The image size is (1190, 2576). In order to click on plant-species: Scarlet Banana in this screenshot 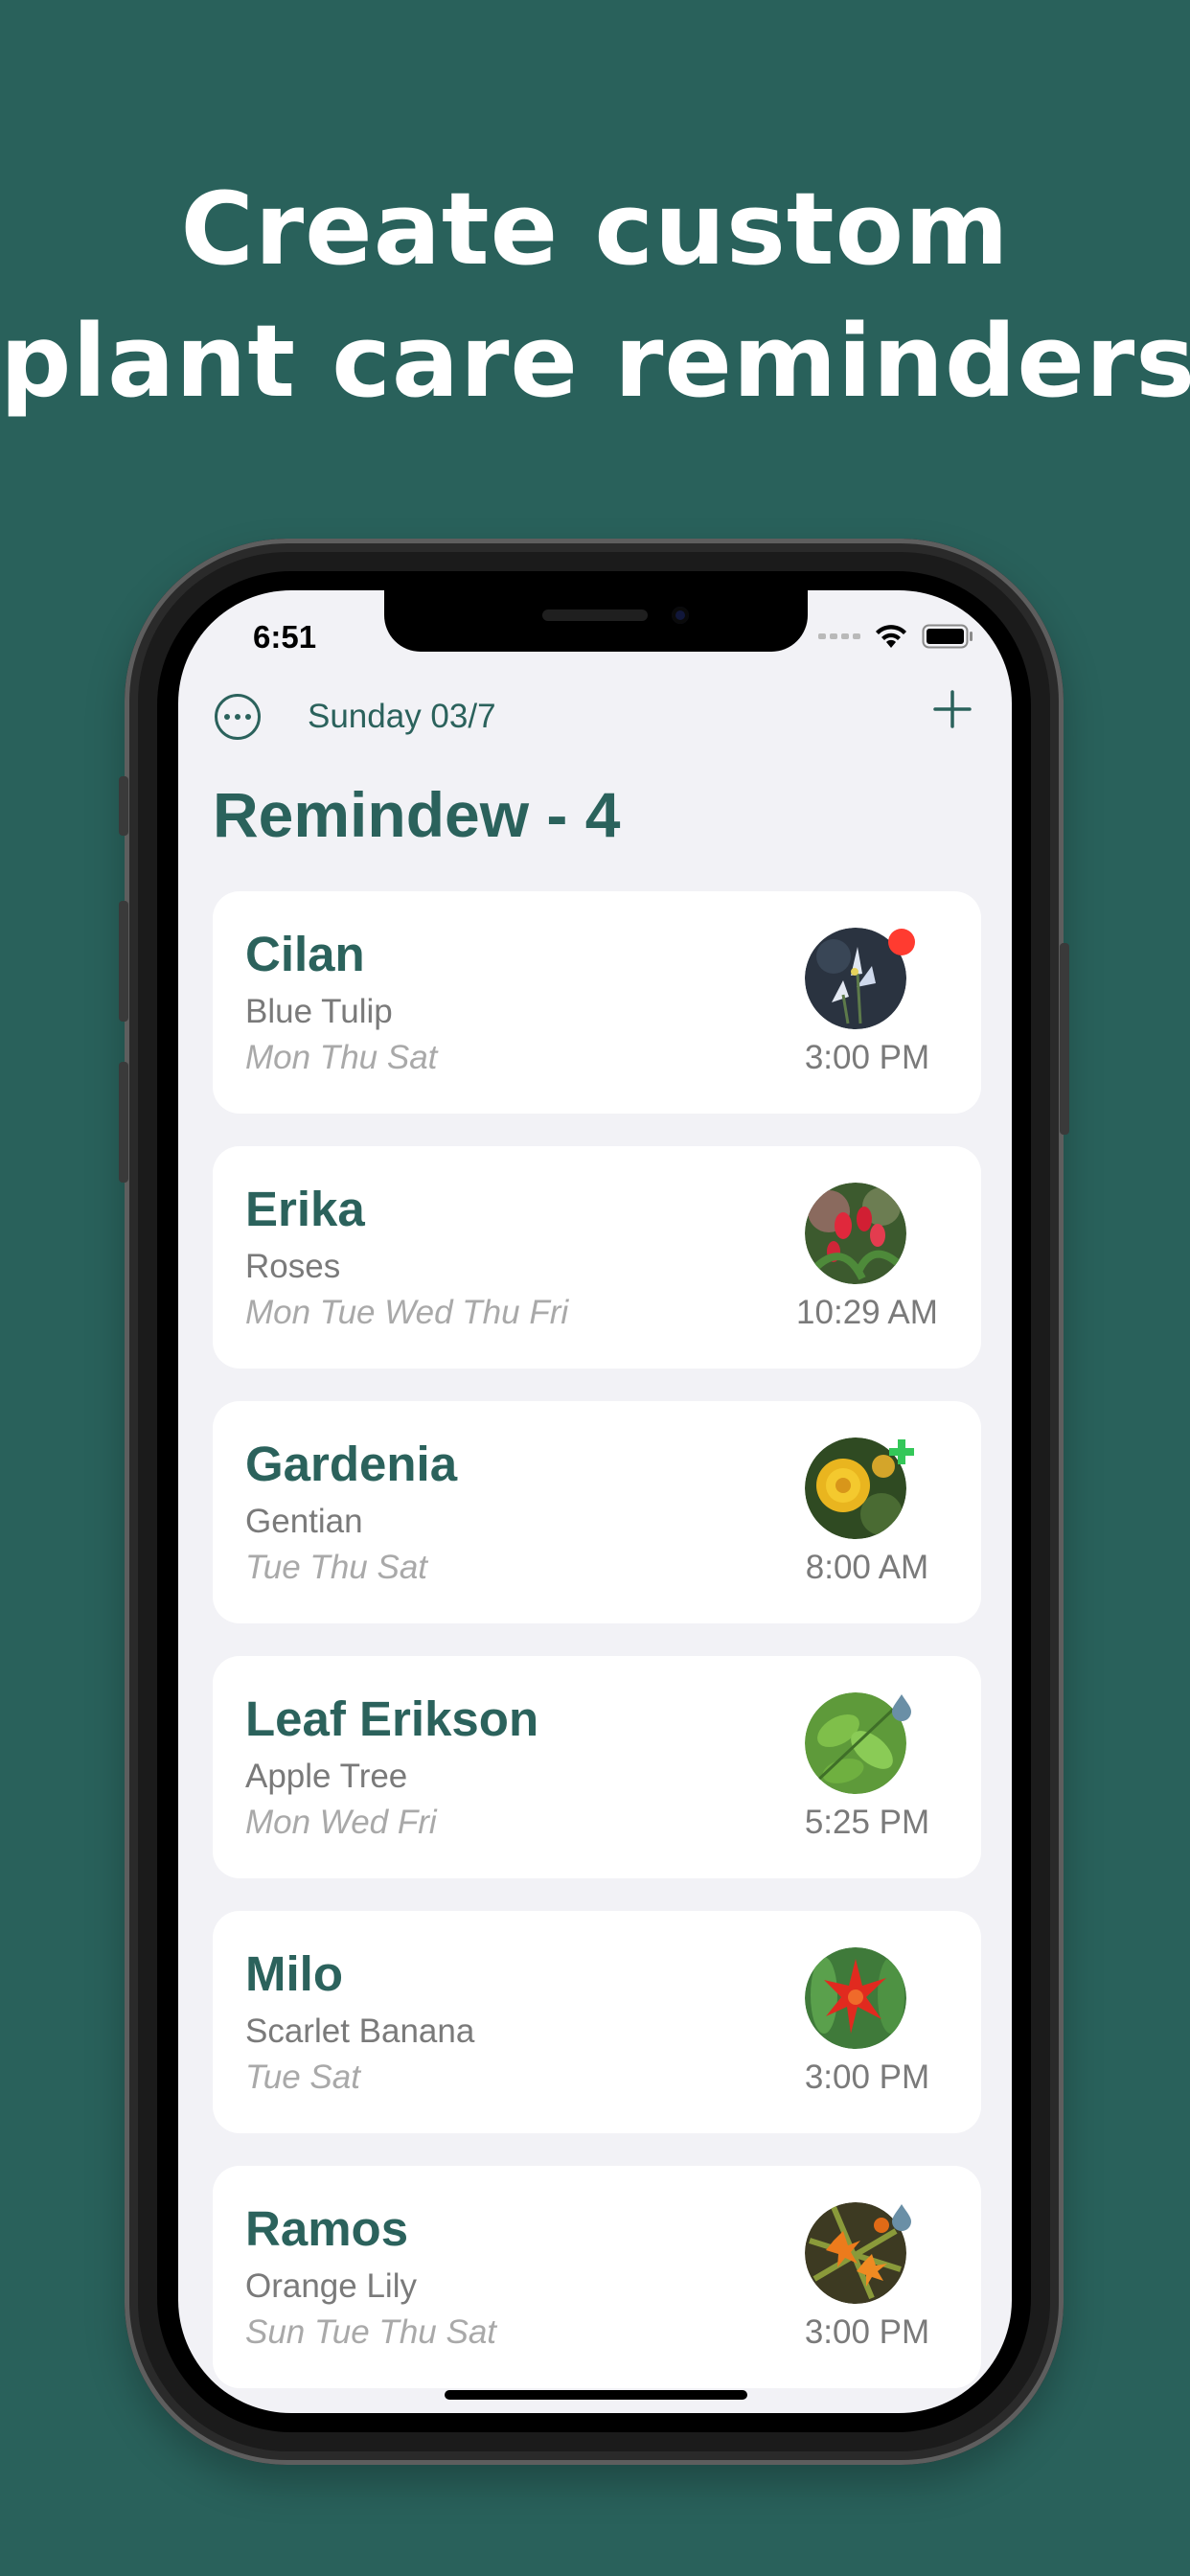, I will do `click(360, 2031)`.